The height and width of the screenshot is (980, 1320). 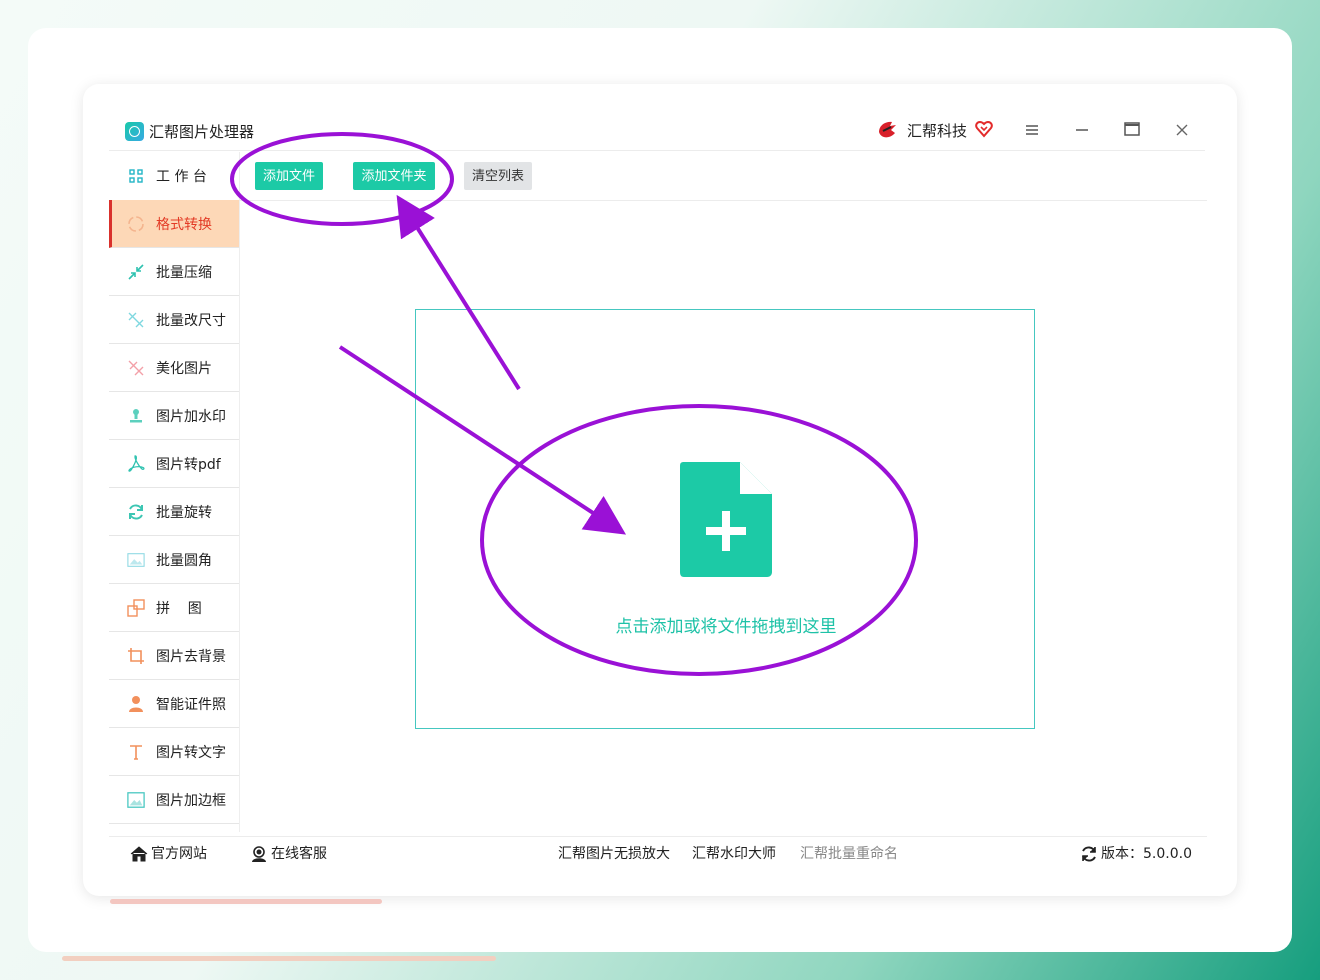 What do you see at coordinates (136, 368) in the screenshot?
I see `beautify-icon` at bounding box center [136, 368].